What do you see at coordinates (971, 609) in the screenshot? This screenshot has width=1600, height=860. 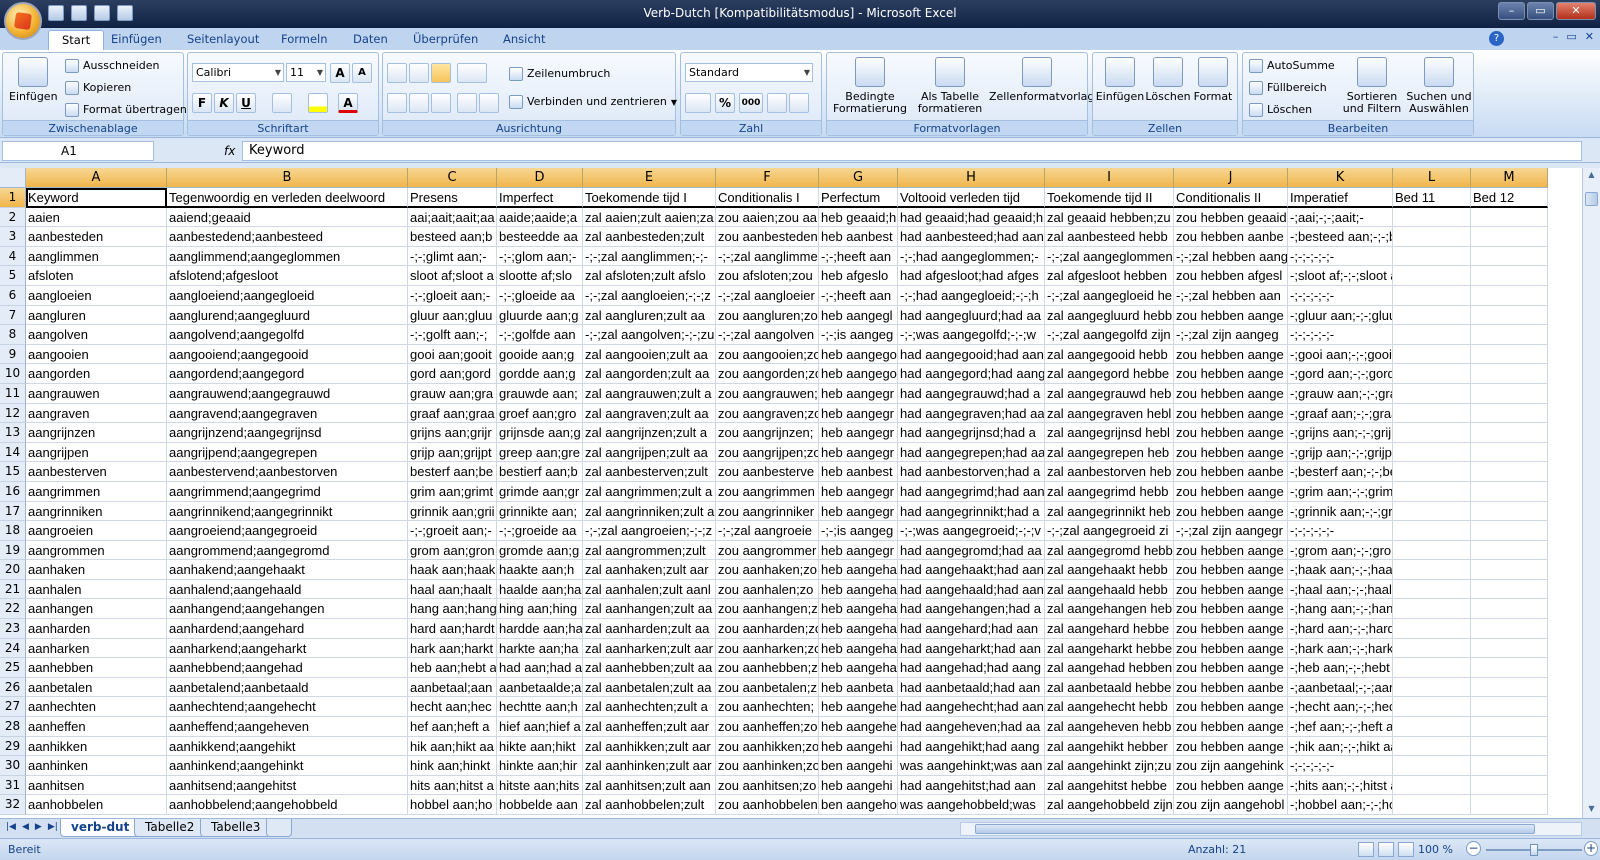 I see `cell-h22: had aangehangen;had a` at bounding box center [971, 609].